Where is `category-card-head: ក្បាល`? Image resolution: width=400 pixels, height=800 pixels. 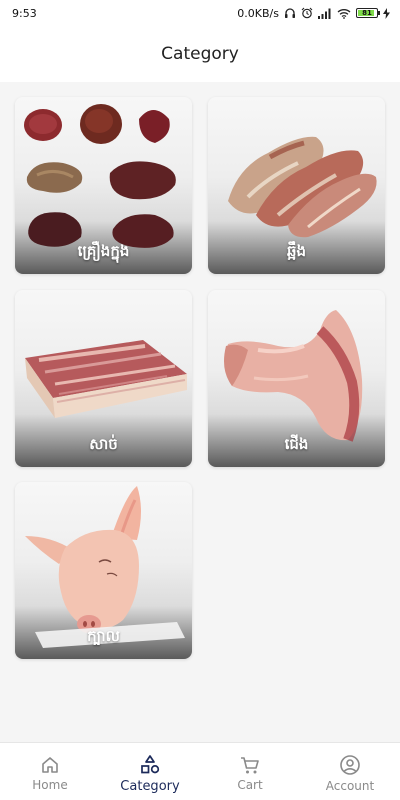
category-card-head: ក្បាល is located at coordinates (103, 570).